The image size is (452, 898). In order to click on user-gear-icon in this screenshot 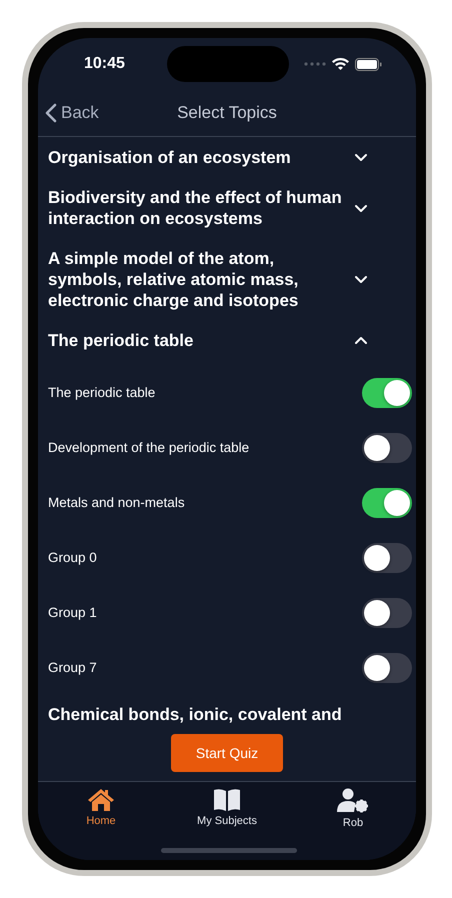, I will do `click(353, 801)`.